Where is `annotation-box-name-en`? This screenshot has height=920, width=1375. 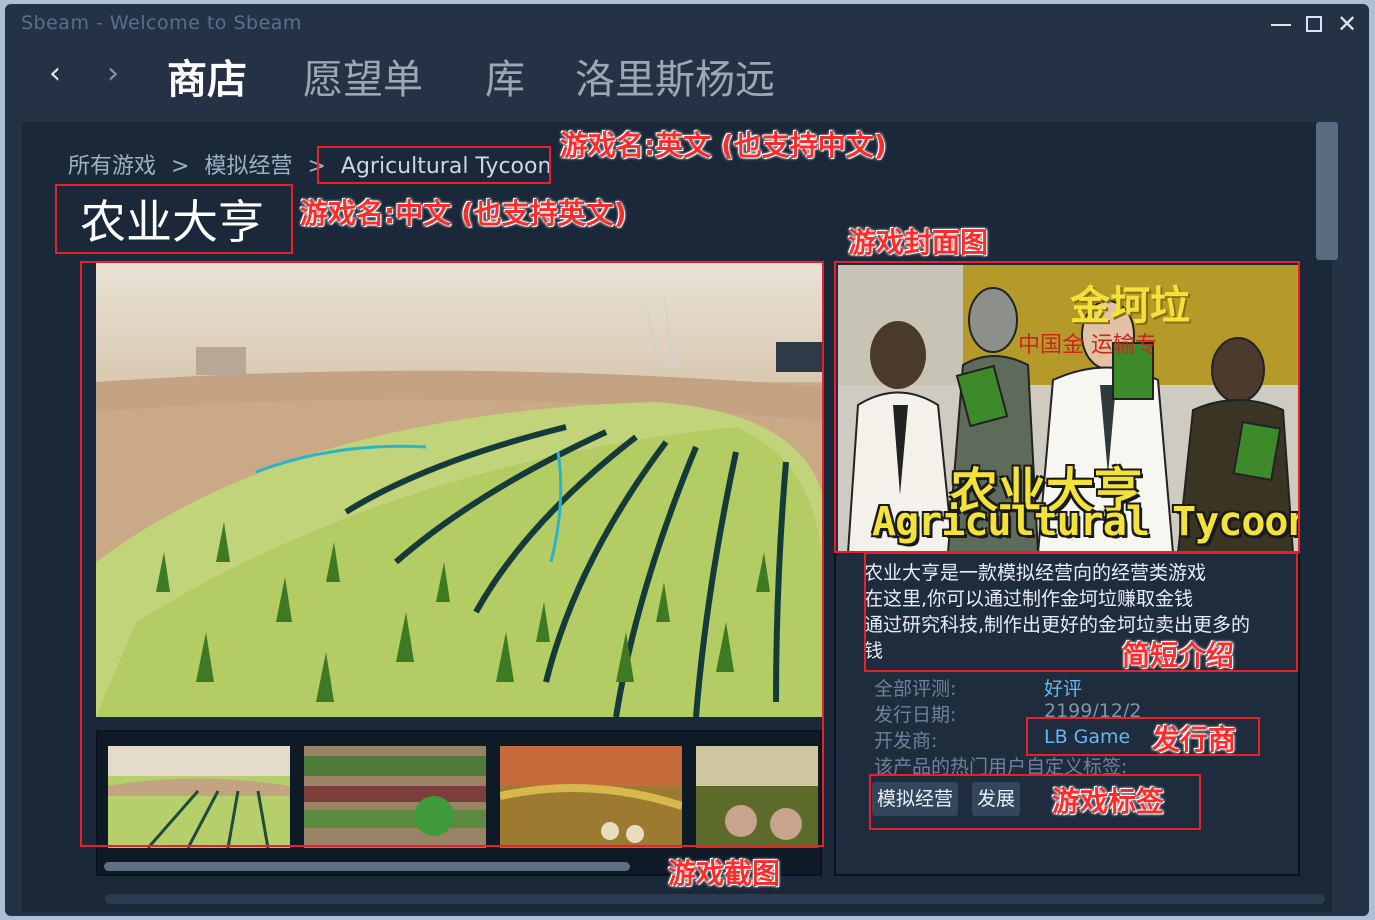 annotation-box-name-en is located at coordinates (434, 165).